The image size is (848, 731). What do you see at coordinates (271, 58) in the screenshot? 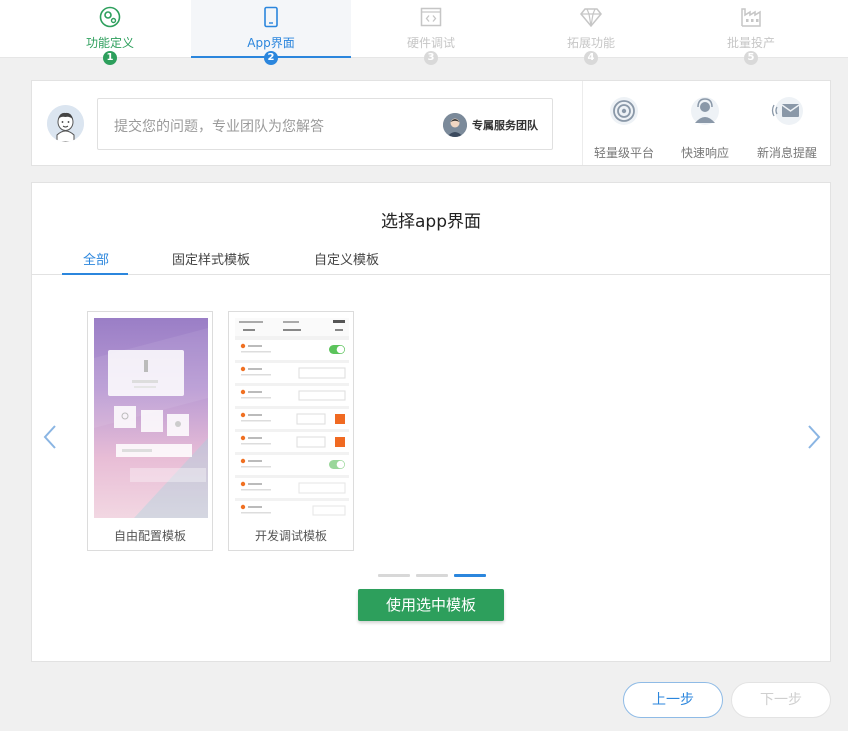
I see `step-number: 2` at bounding box center [271, 58].